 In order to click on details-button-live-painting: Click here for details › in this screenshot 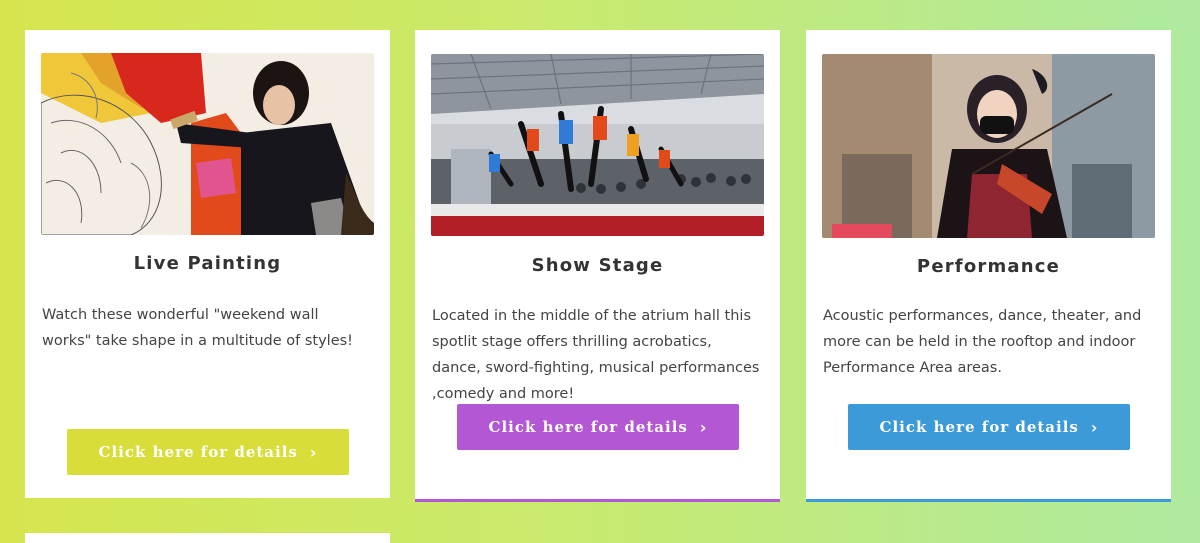, I will do `click(208, 452)`.